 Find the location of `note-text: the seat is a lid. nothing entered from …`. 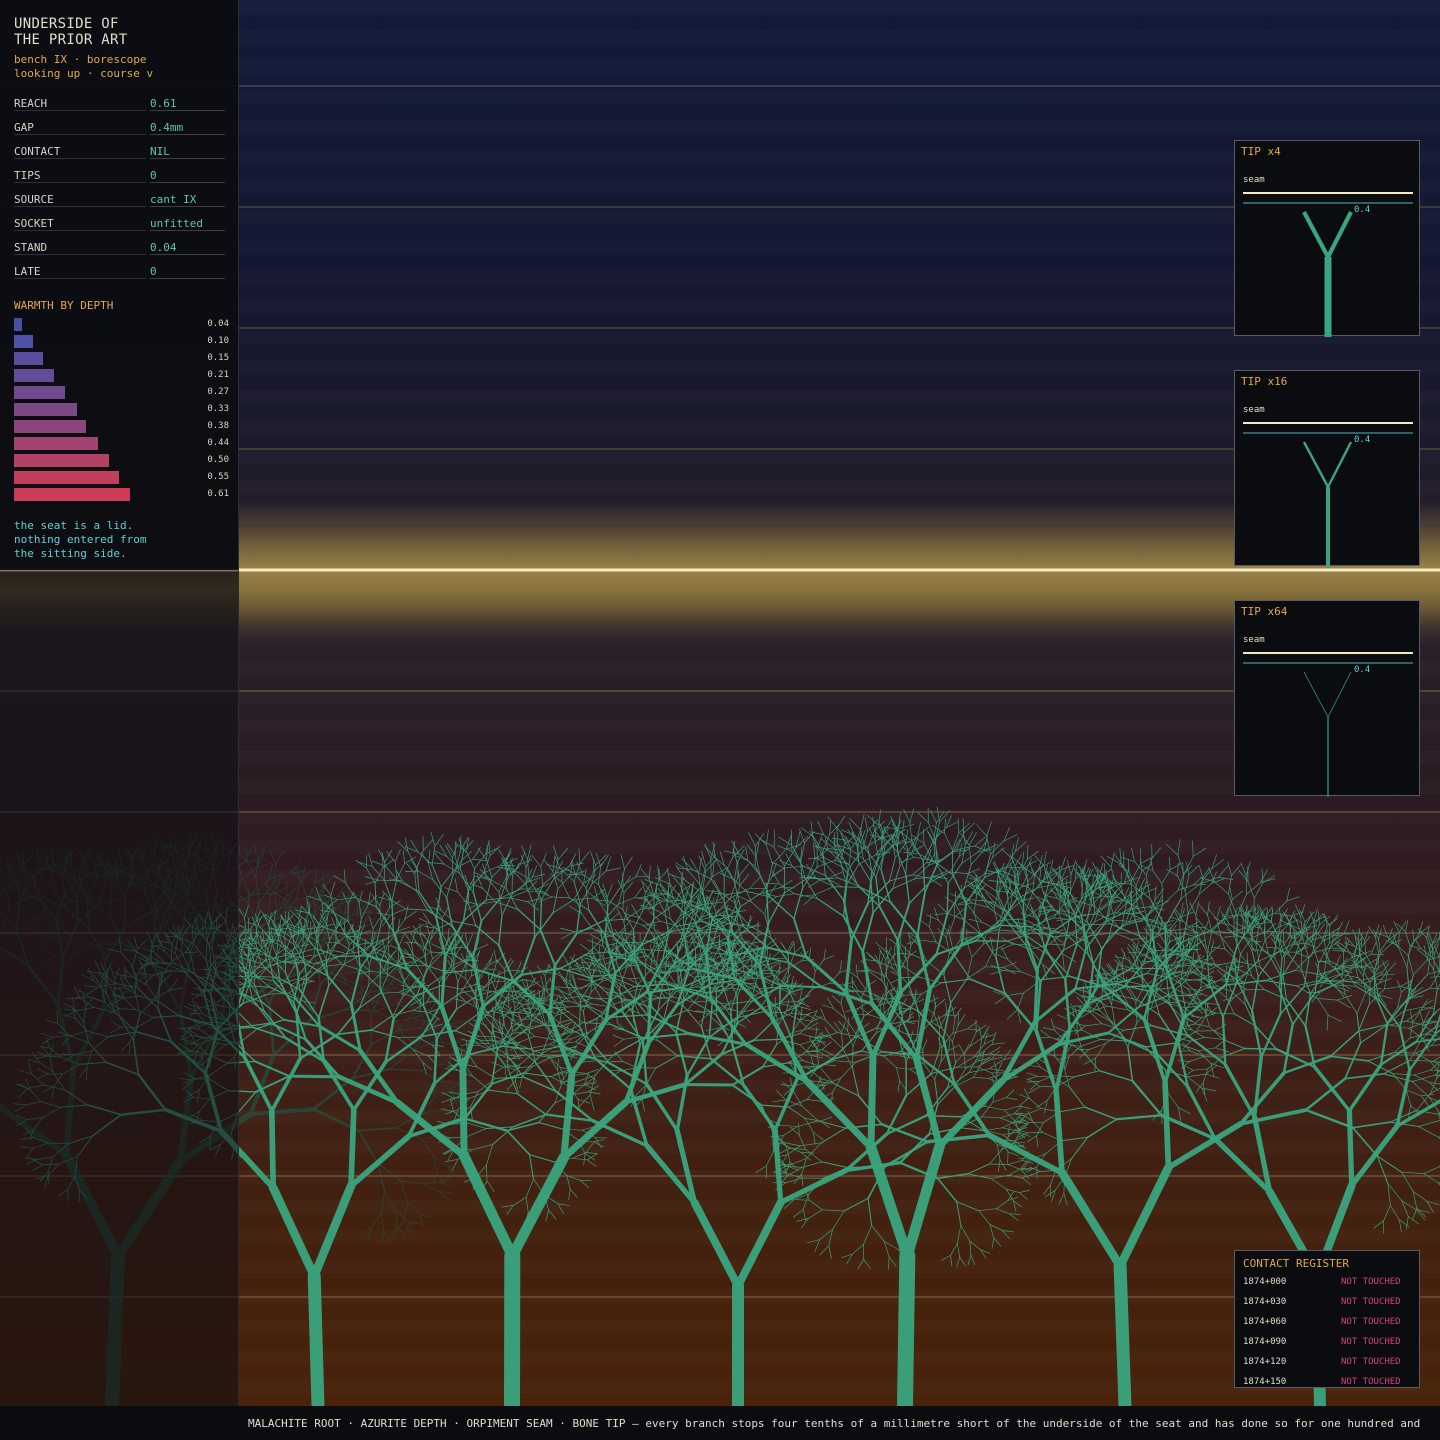

note-text: the seat is a lid. nothing entered from … is located at coordinates (80, 539).